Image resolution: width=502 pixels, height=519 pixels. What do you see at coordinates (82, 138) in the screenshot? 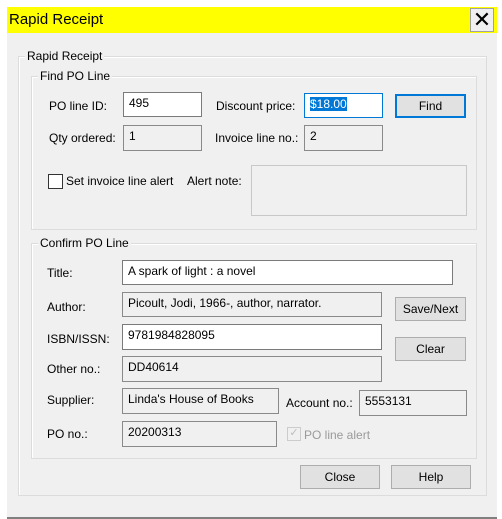
I see `qty-ordered-label: Qty ordered:` at bounding box center [82, 138].